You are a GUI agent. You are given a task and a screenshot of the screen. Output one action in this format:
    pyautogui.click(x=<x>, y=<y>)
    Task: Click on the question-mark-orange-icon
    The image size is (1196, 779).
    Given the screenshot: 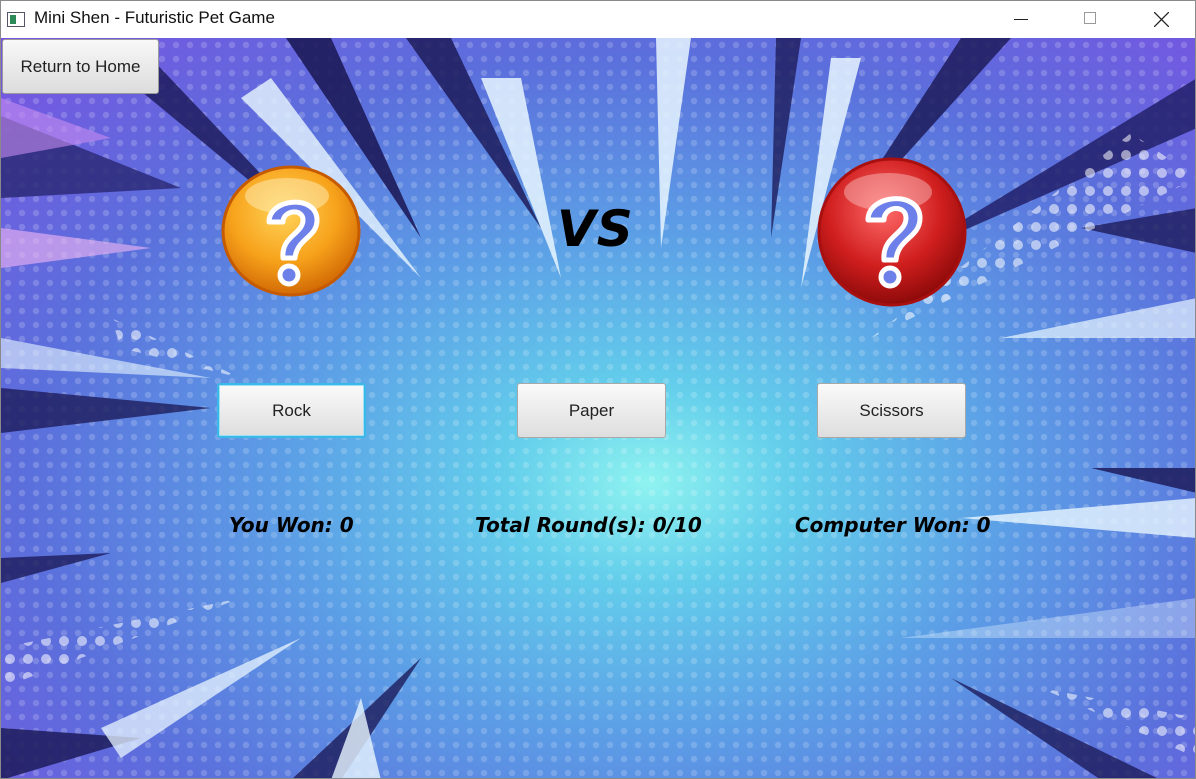 What is the action you would take?
    pyautogui.click(x=291, y=231)
    